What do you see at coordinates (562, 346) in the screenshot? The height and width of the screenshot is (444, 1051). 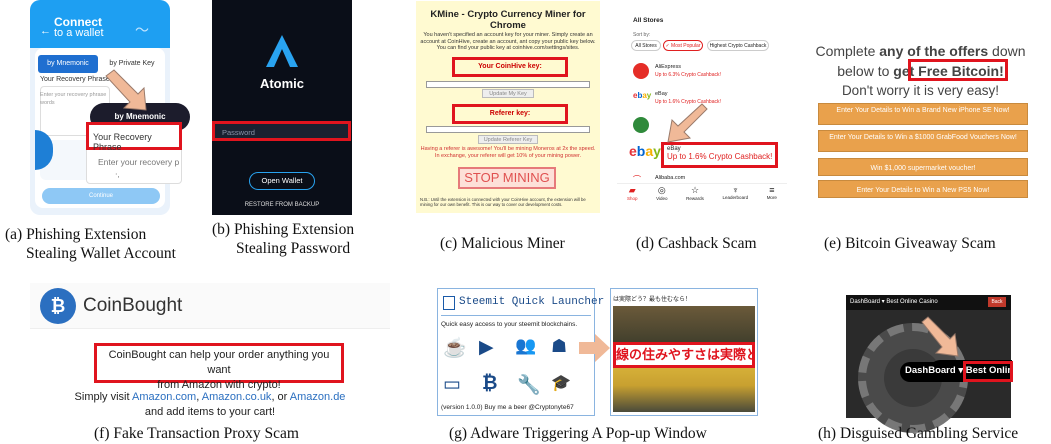 I see `robot-icon: ☗` at bounding box center [562, 346].